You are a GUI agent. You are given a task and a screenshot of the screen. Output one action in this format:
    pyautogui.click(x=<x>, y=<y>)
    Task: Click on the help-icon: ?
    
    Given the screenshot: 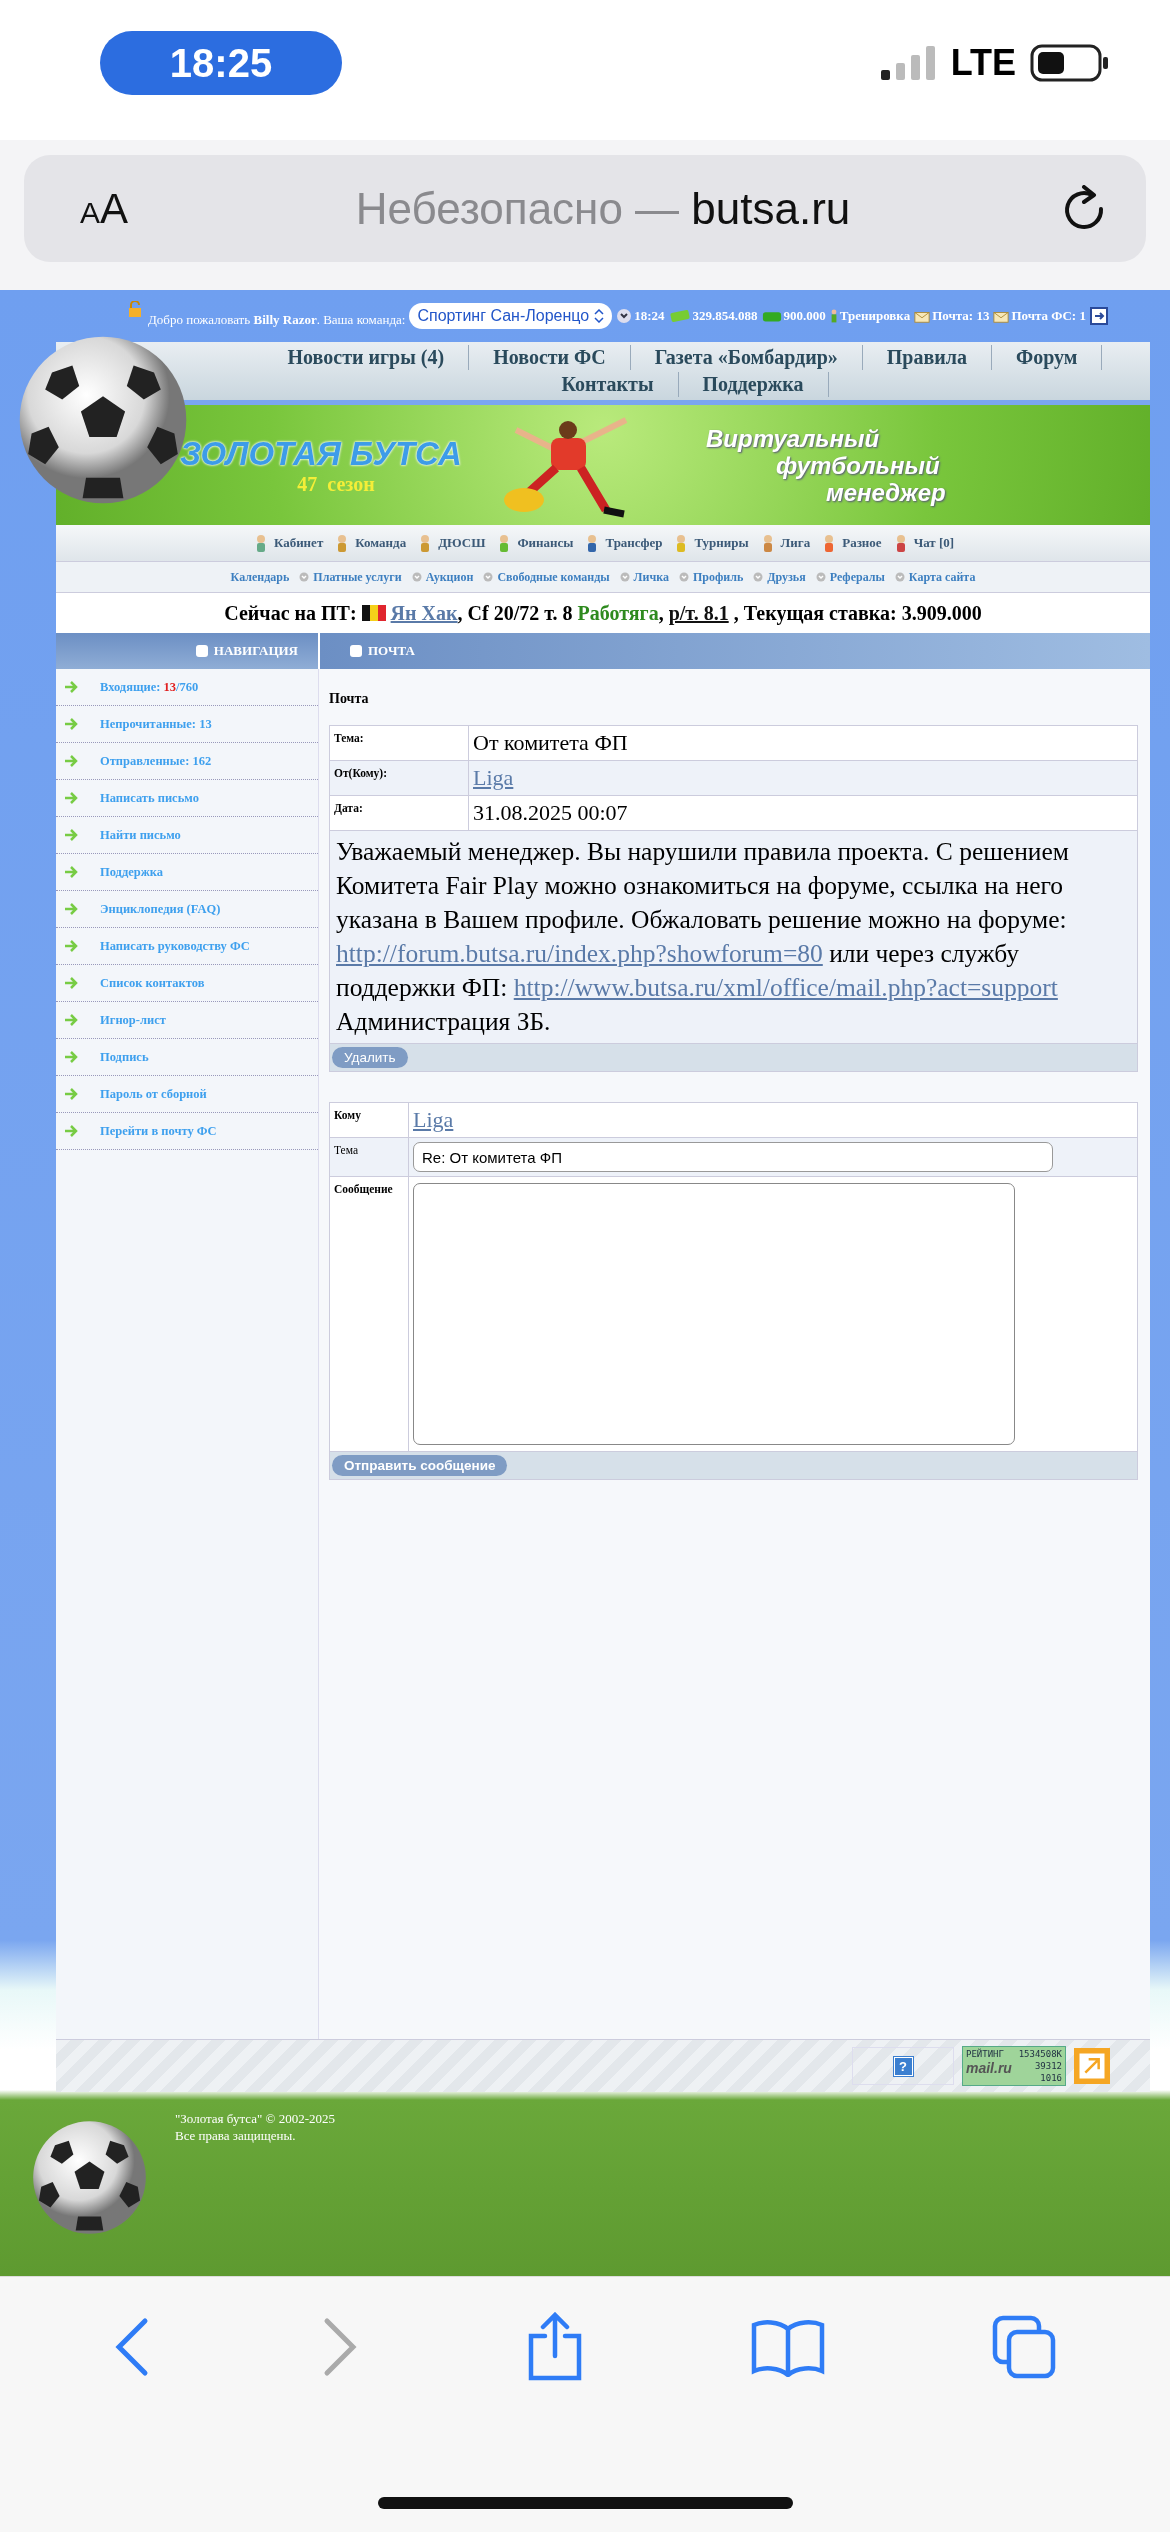 What is the action you would take?
    pyautogui.click(x=903, y=2066)
    